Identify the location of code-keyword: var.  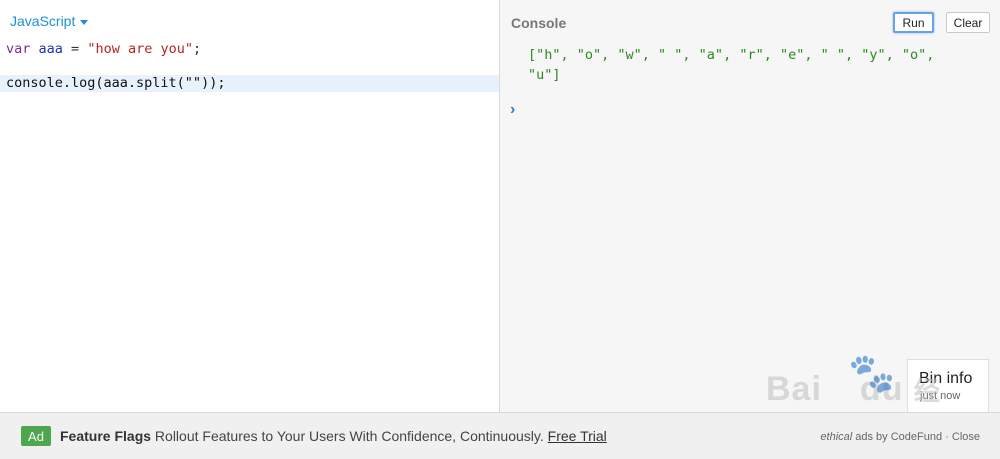
(18, 49).